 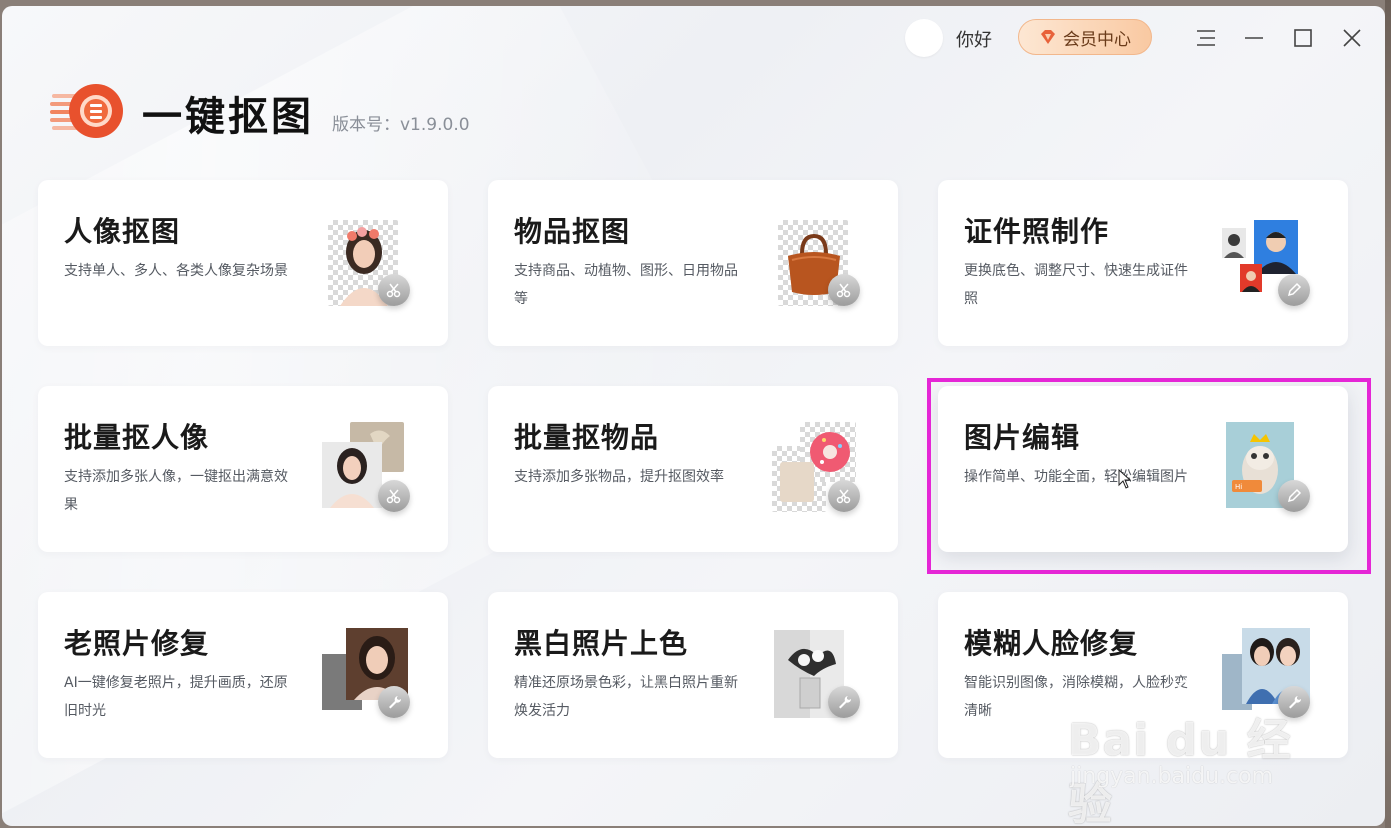 I want to click on version-label: 版本号：v1.9.0.0, so click(x=401, y=125).